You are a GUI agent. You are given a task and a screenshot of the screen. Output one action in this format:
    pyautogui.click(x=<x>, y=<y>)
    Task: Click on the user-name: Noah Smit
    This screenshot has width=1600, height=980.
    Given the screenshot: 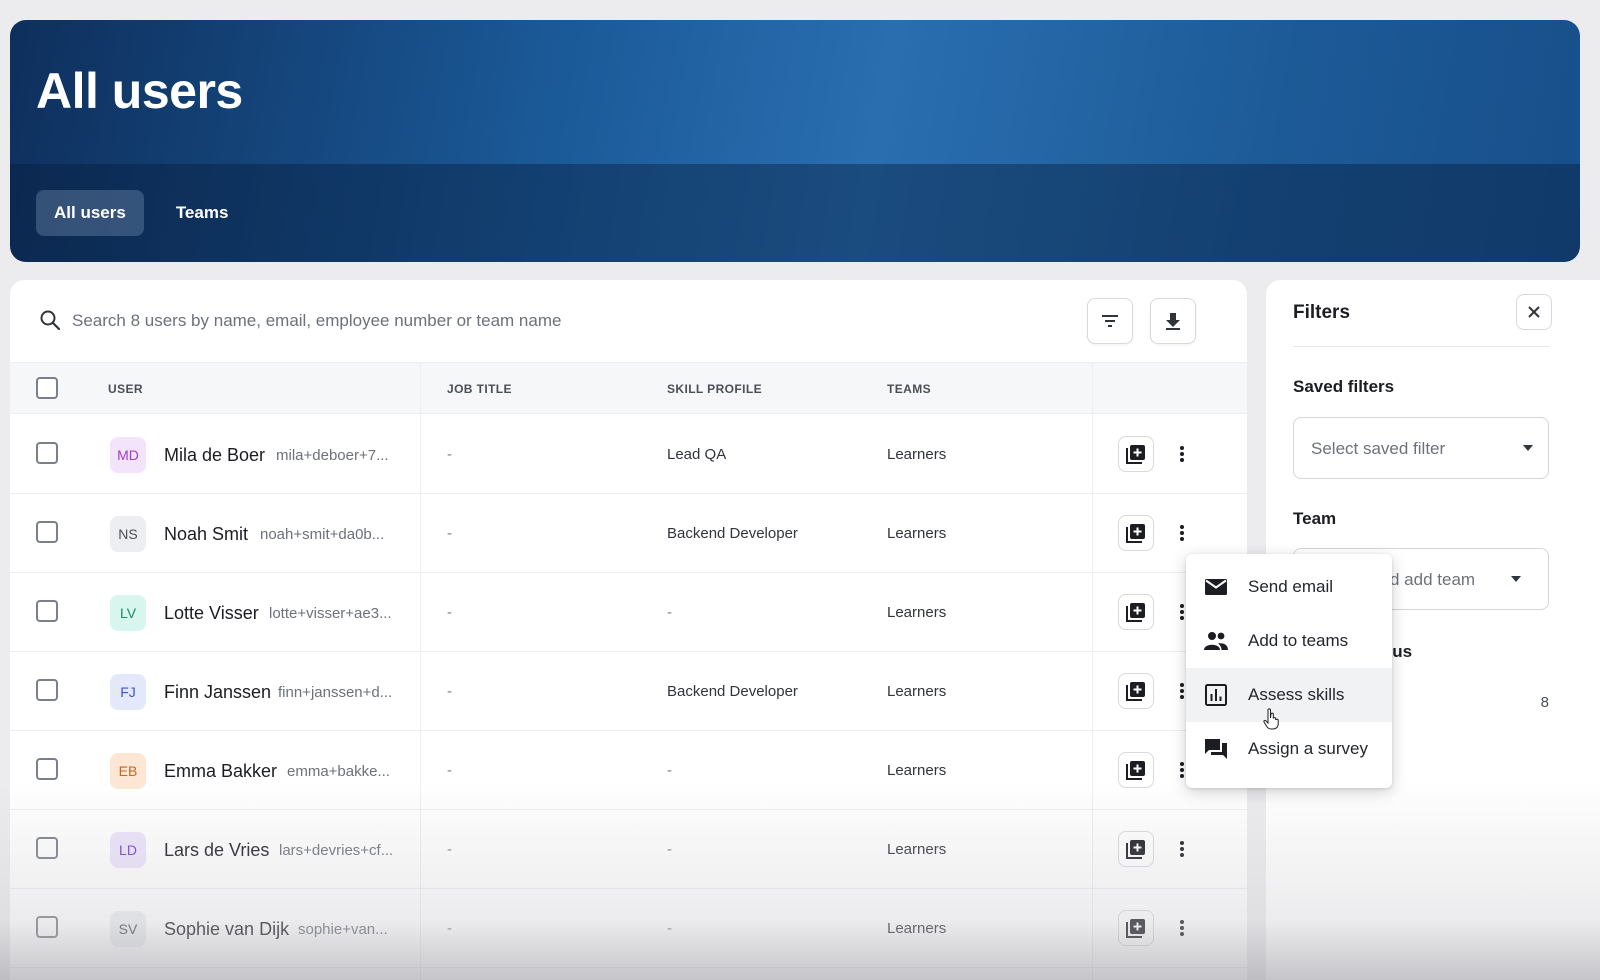 What is the action you would take?
    pyautogui.click(x=206, y=534)
    